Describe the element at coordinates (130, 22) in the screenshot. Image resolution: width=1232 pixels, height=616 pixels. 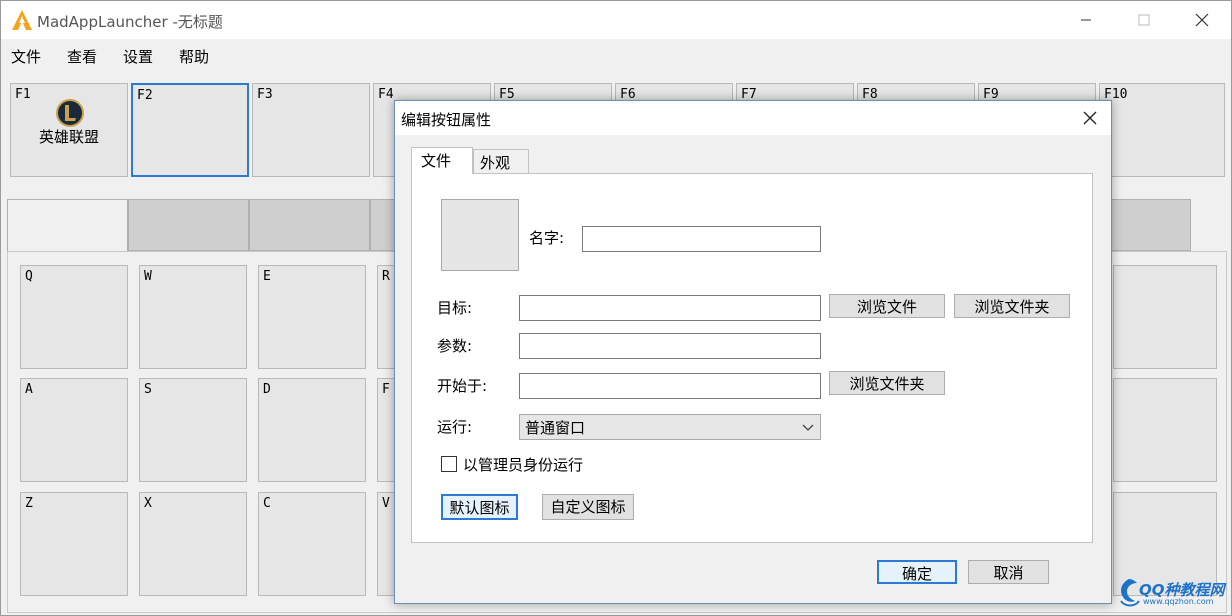
I see `window-title: MadAppLauncher -无标题` at that location.